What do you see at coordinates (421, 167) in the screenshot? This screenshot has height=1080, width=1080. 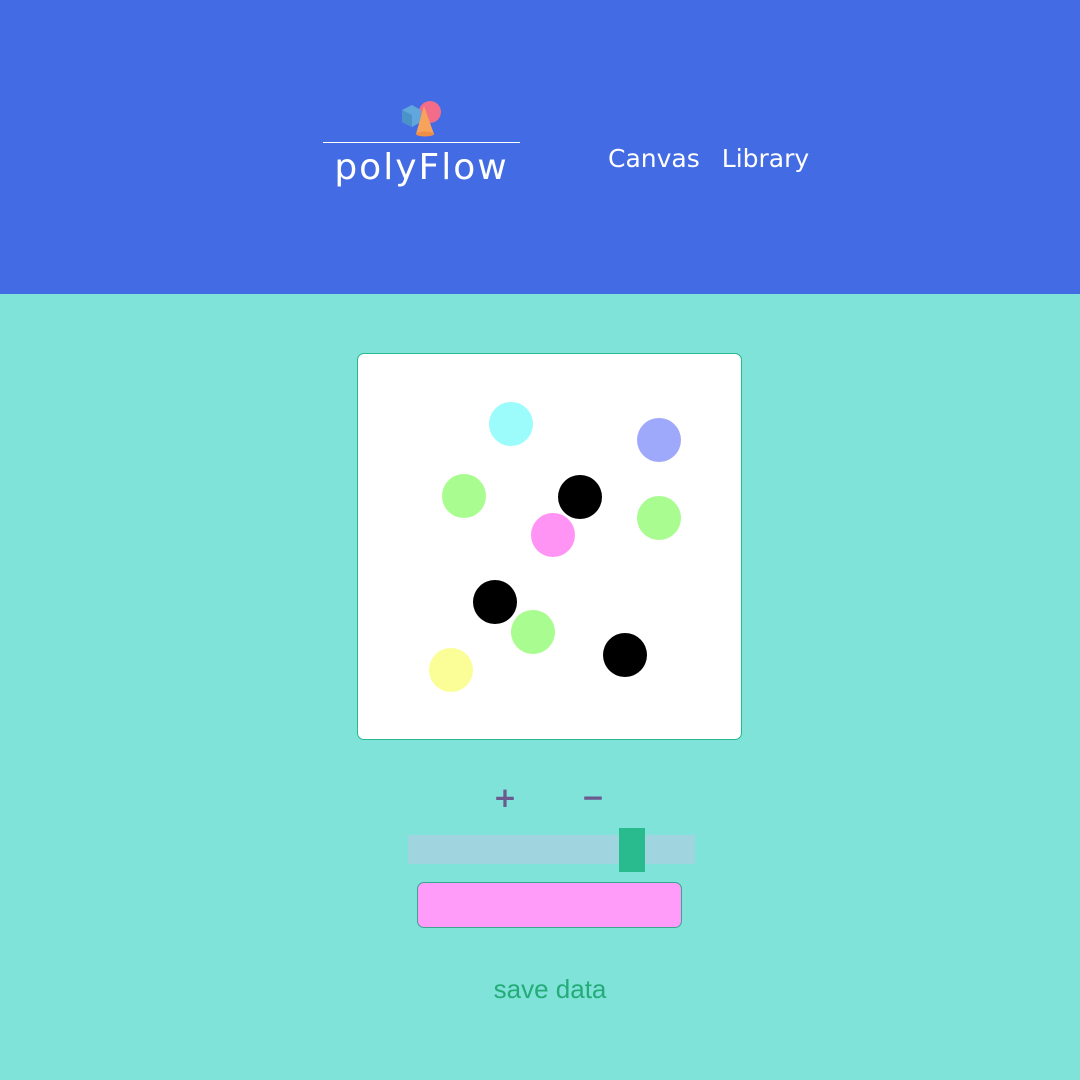 I see `brand-name: polyFlow` at bounding box center [421, 167].